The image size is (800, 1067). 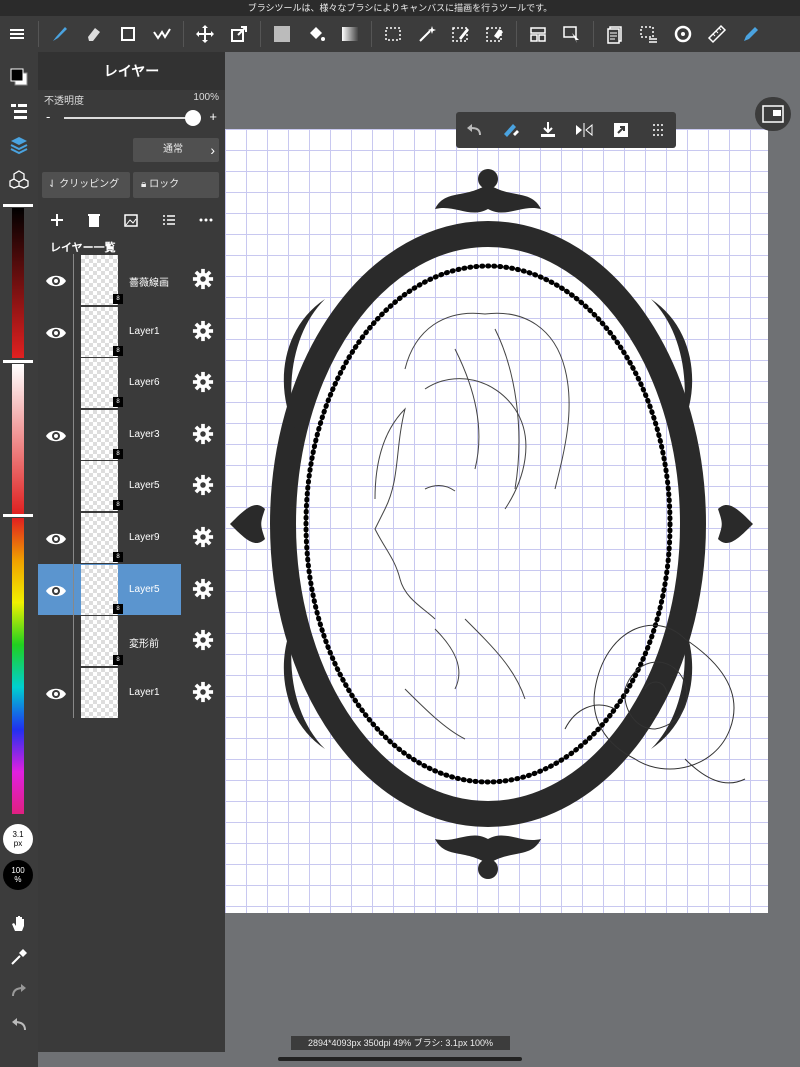 What do you see at coordinates (18, 834) in the screenshot?
I see `brush-size-value: 3.1` at bounding box center [18, 834].